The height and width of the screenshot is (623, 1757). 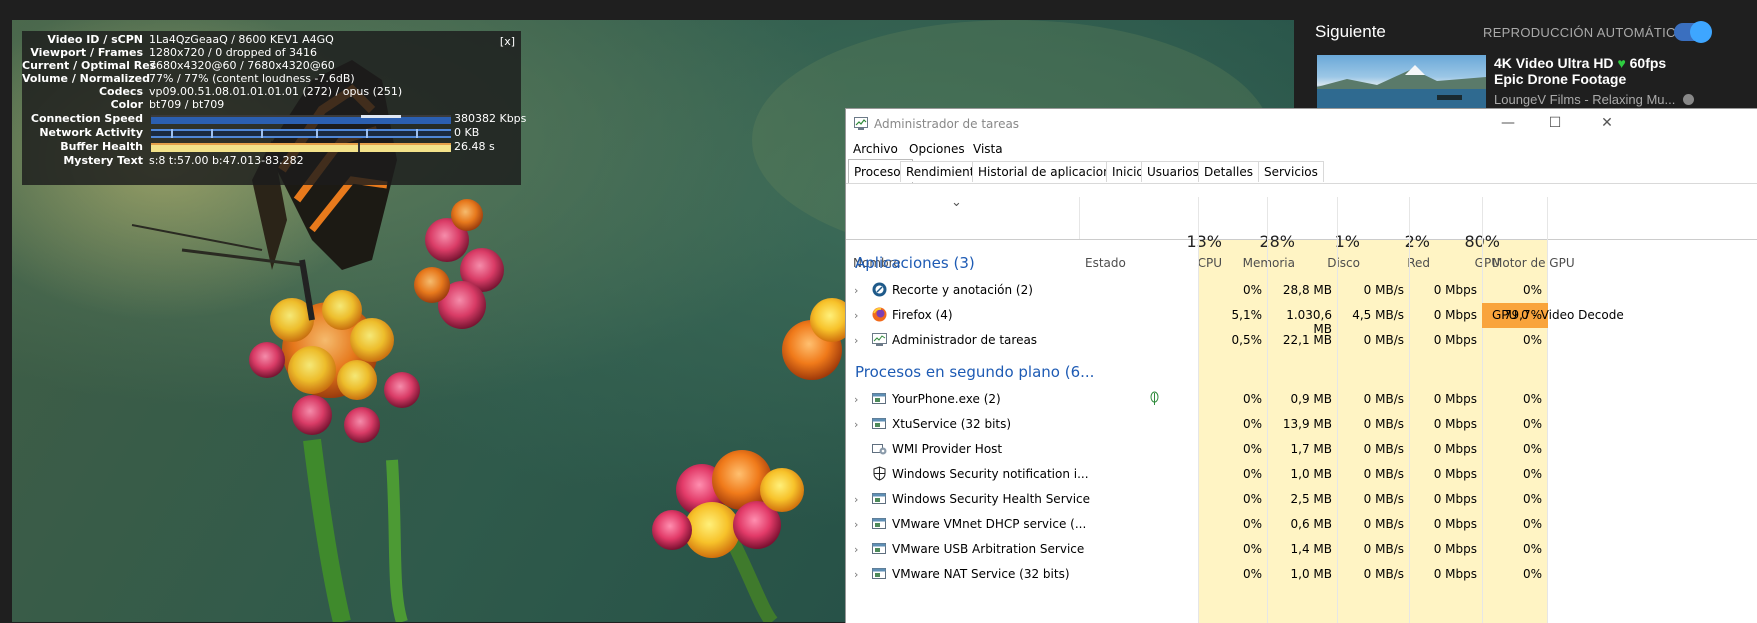 What do you see at coordinates (1079, 218) in the screenshot?
I see `column-divider` at bounding box center [1079, 218].